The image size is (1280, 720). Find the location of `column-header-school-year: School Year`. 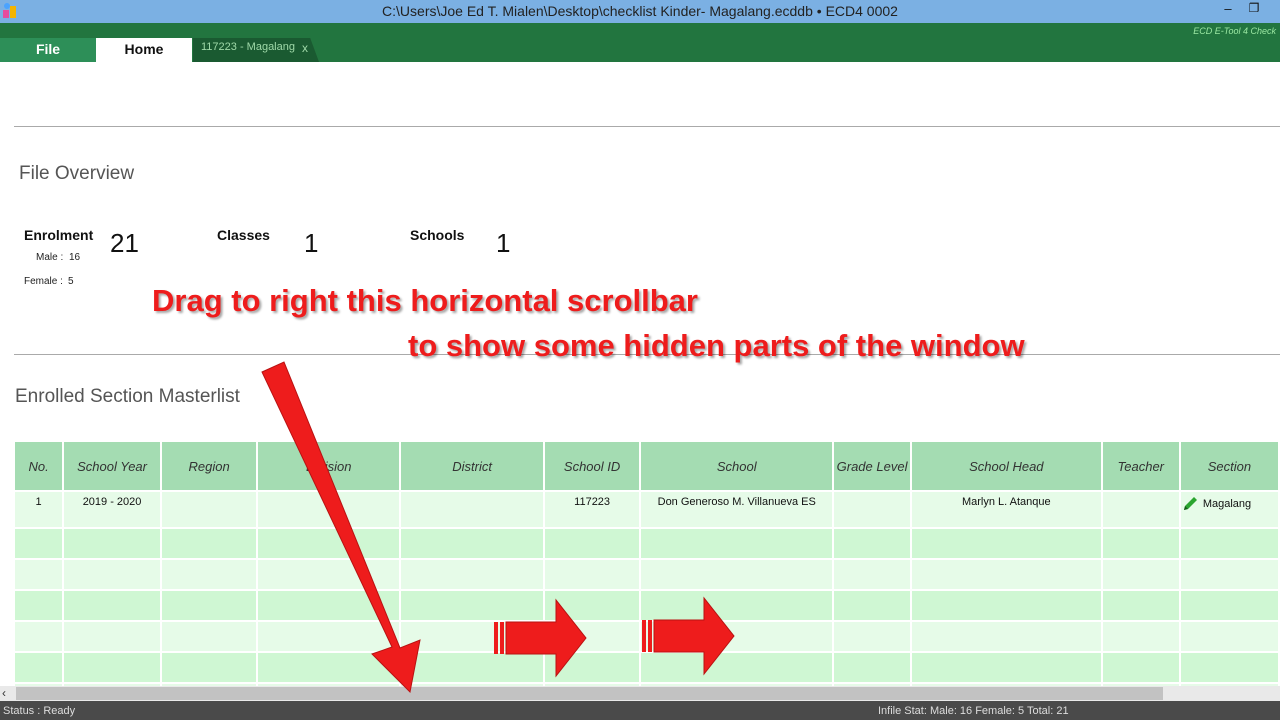

column-header-school-year: School Year is located at coordinates (112, 466).